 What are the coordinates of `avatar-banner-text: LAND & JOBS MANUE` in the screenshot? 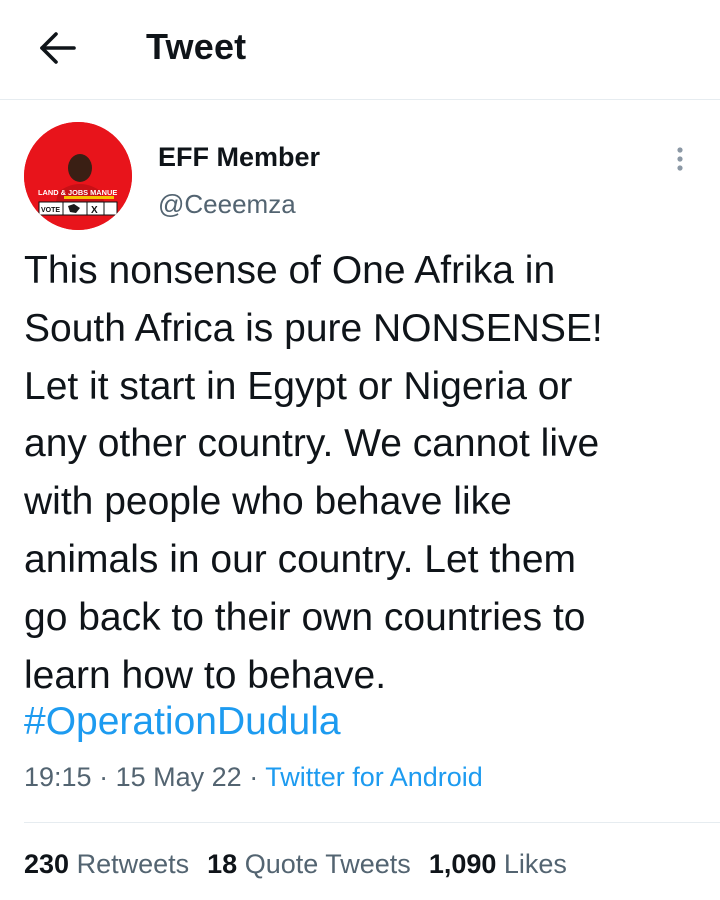 It's located at (77, 192).